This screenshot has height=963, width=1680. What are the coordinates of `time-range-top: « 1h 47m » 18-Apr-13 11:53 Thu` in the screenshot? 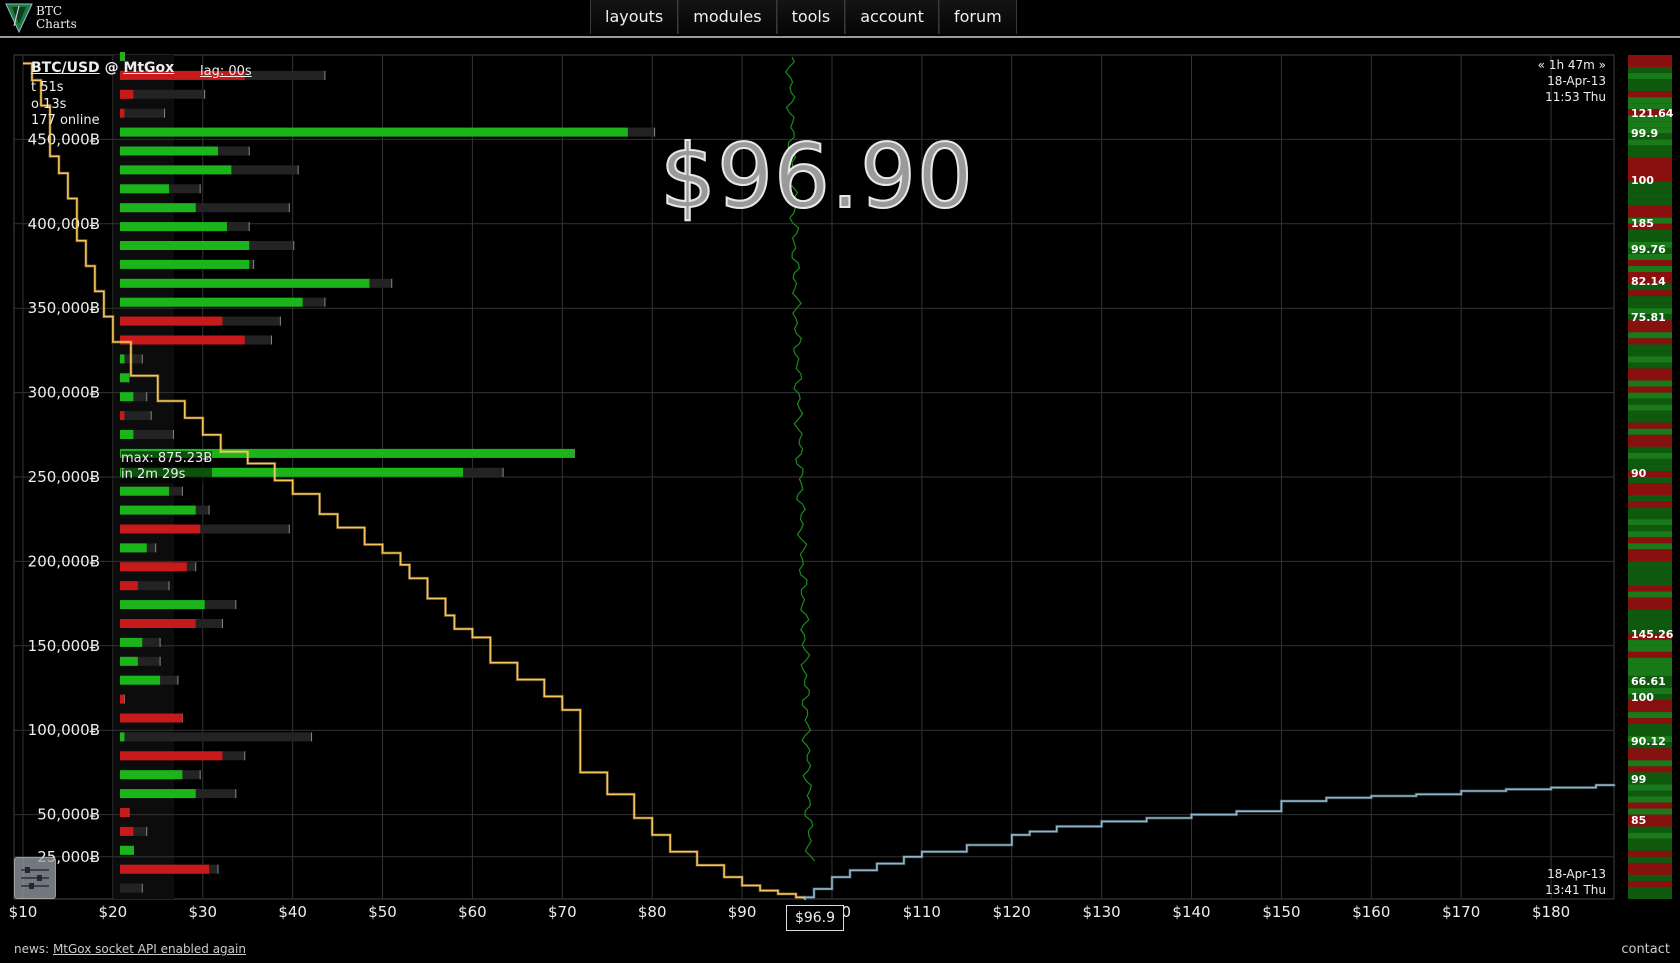 It's located at (1572, 81).